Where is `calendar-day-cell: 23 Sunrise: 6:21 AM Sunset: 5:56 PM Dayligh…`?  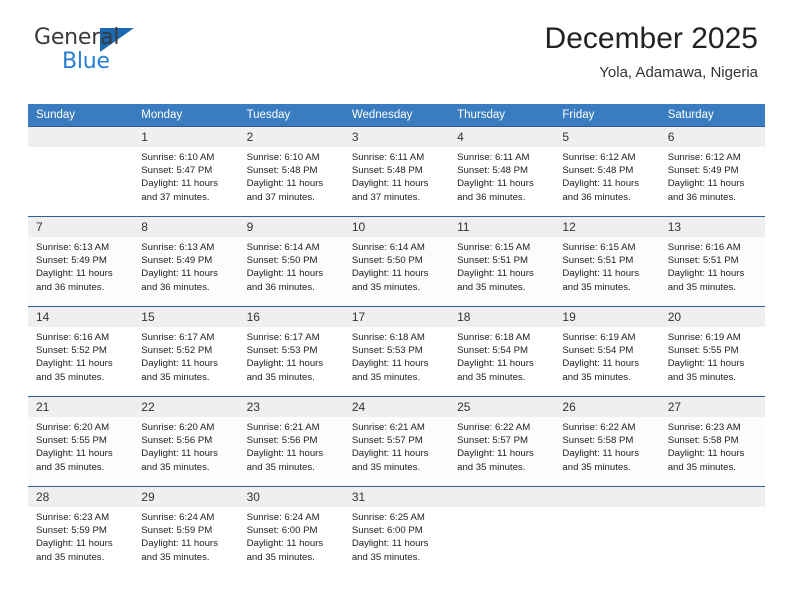 calendar-day-cell: 23 Sunrise: 6:21 AM Sunset: 5:56 PM Dayligh… is located at coordinates (291, 441).